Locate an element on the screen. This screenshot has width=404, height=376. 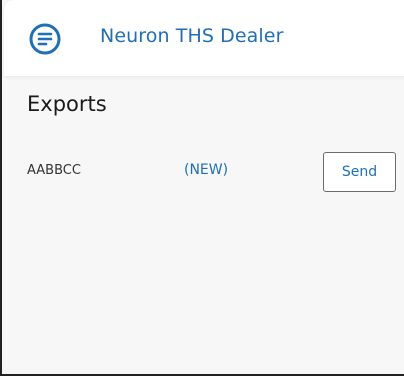
menu-lines-circle-icon is located at coordinates (45, 39).